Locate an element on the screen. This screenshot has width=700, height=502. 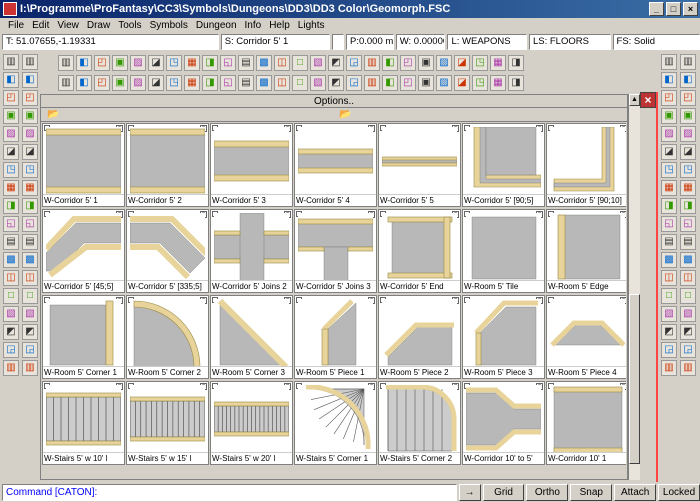
menu-view: View is located at coordinates (68, 25).